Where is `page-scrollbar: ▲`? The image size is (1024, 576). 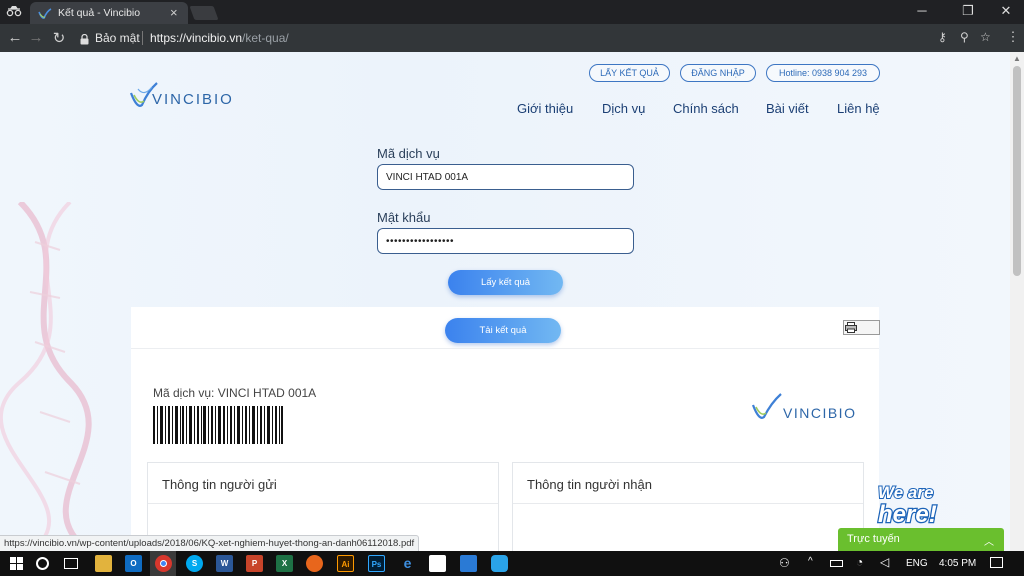 page-scrollbar: ▲ is located at coordinates (1017, 301).